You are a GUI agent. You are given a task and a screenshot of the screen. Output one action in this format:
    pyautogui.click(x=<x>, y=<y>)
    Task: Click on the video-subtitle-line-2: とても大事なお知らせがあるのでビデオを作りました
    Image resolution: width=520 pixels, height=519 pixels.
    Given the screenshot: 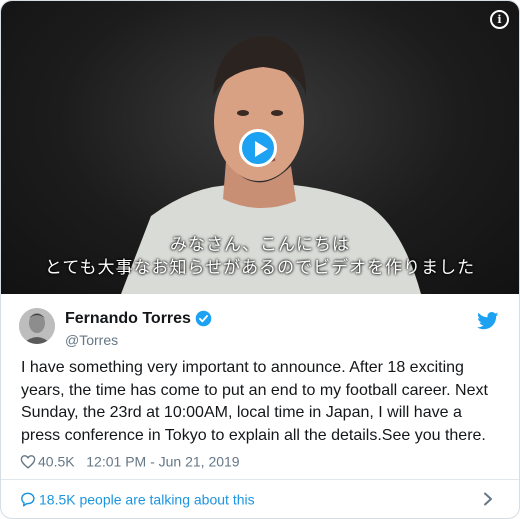 What is the action you would take?
    pyautogui.click(x=260, y=268)
    